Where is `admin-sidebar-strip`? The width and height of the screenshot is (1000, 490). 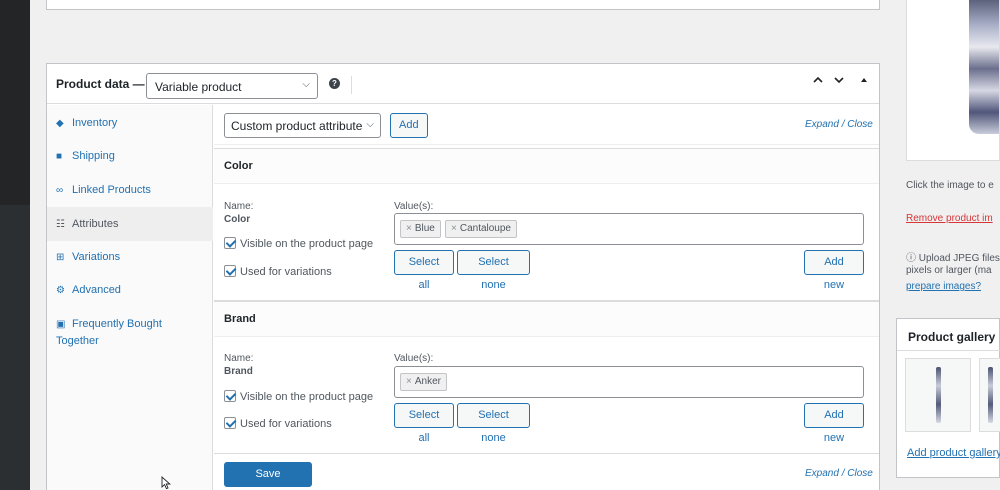 admin-sidebar-strip is located at coordinates (15, 245).